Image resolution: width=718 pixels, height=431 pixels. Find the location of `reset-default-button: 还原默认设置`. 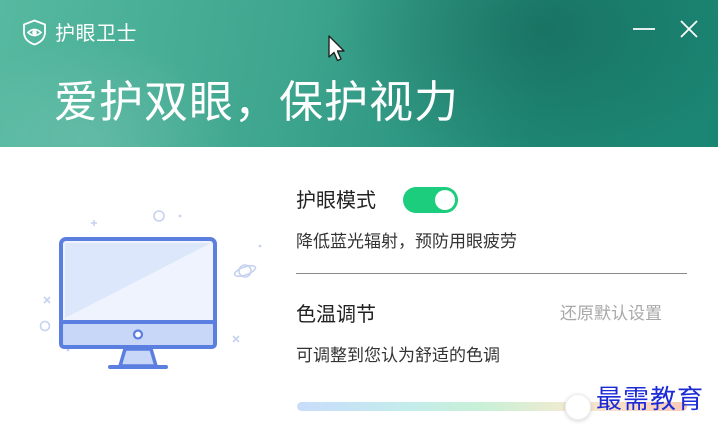

reset-default-button: 还原默认设置 is located at coordinates (611, 314).